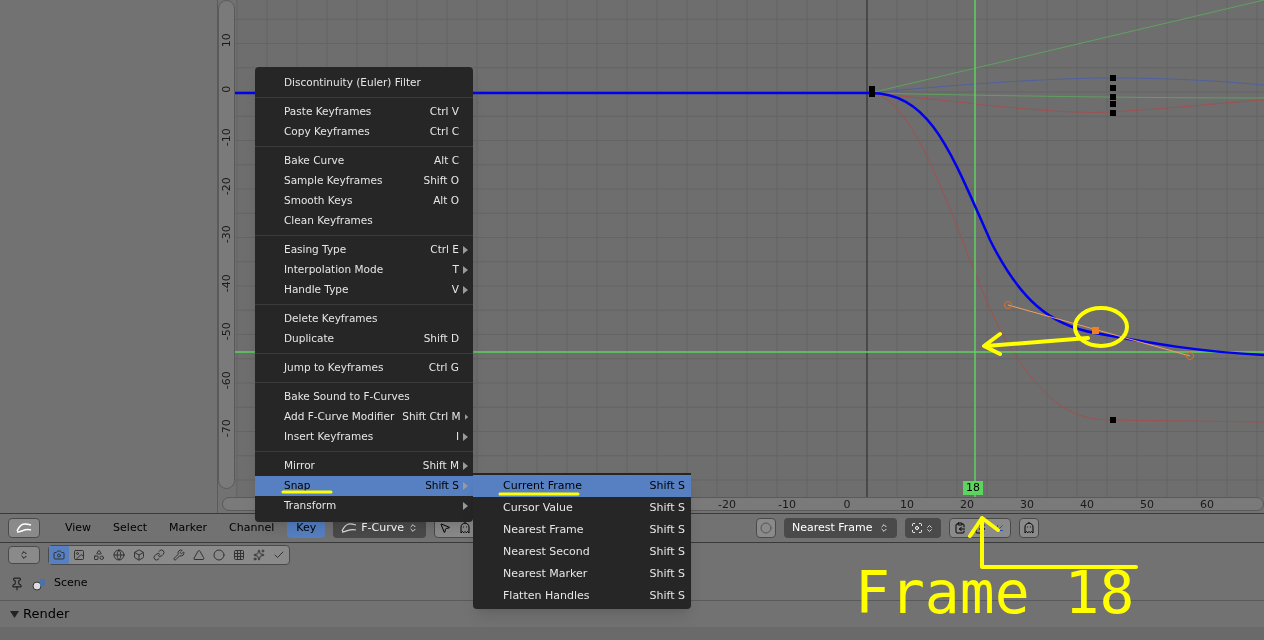 This screenshot has height=640, width=1264. Describe the element at coordinates (1027, 505) in the screenshot. I see `frame-label: 30` at that location.